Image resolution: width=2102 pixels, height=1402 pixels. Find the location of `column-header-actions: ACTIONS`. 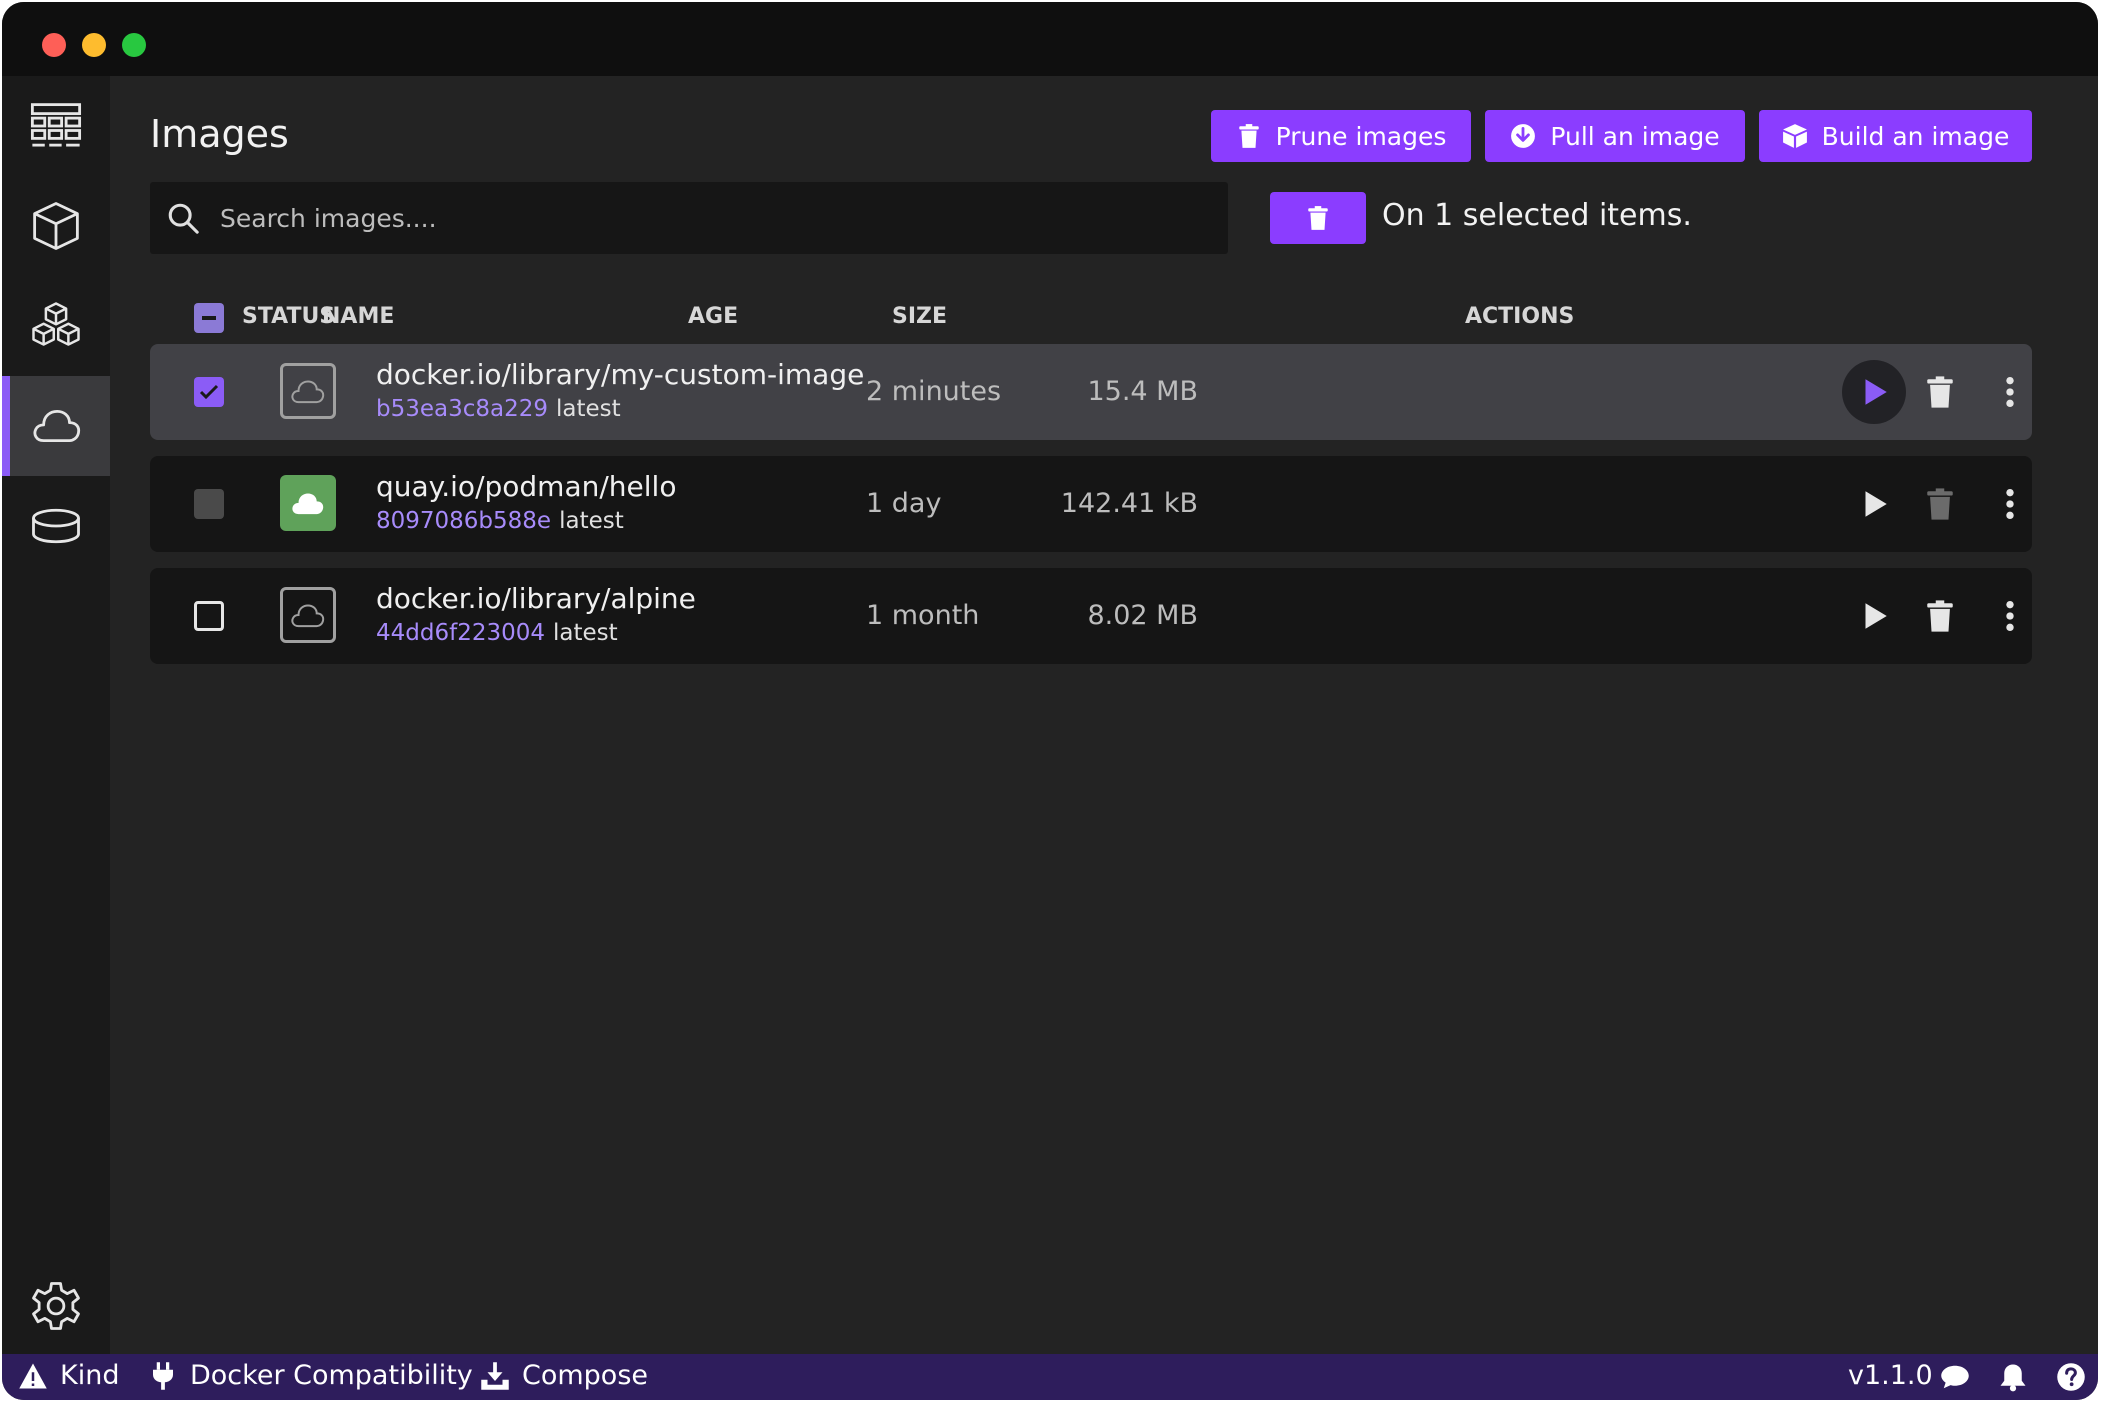

column-header-actions: ACTIONS is located at coordinates (1520, 316).